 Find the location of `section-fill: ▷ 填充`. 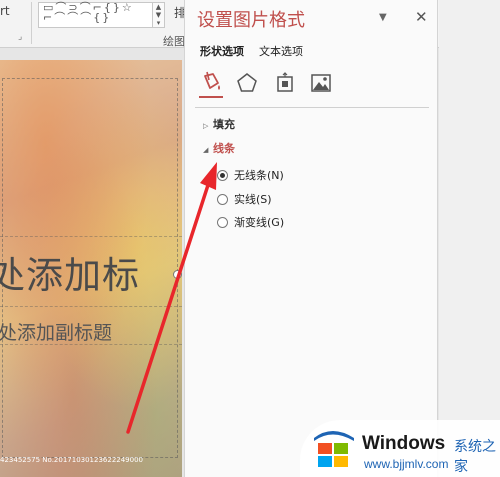

section-fill: ▷ 填充 is located at coordinates (219, 124).